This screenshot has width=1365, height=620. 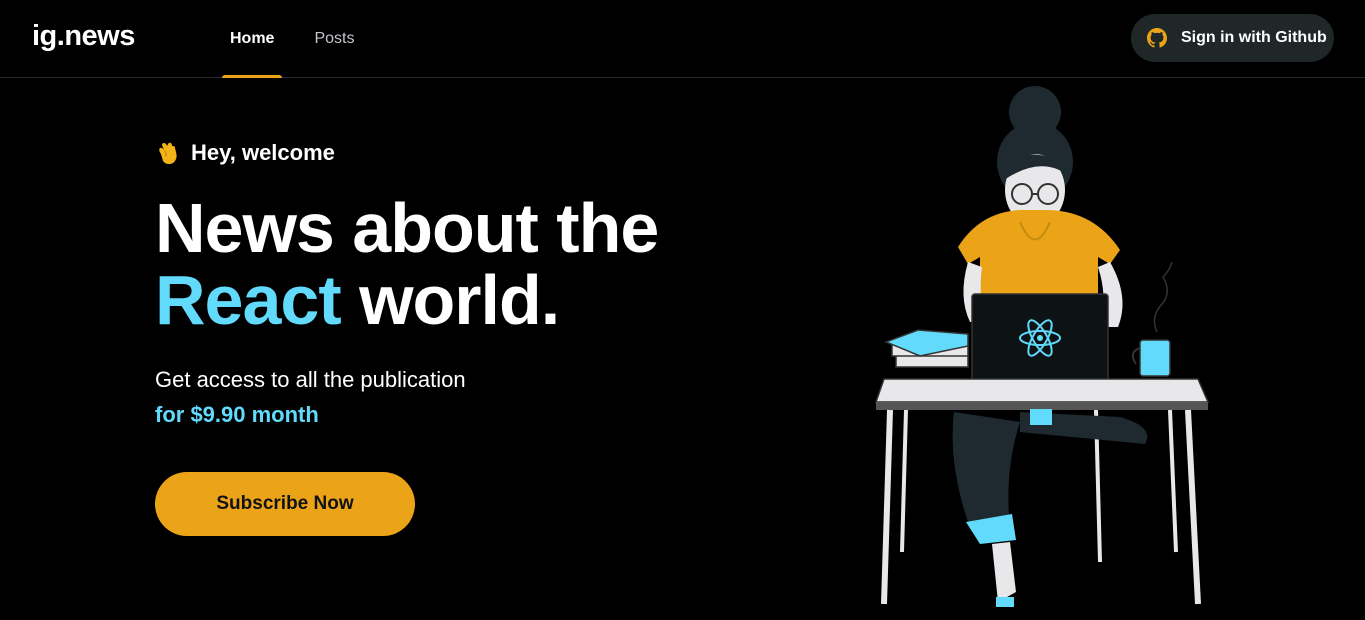 I want to click on nav-home: Home, so click(x=252, y=39).